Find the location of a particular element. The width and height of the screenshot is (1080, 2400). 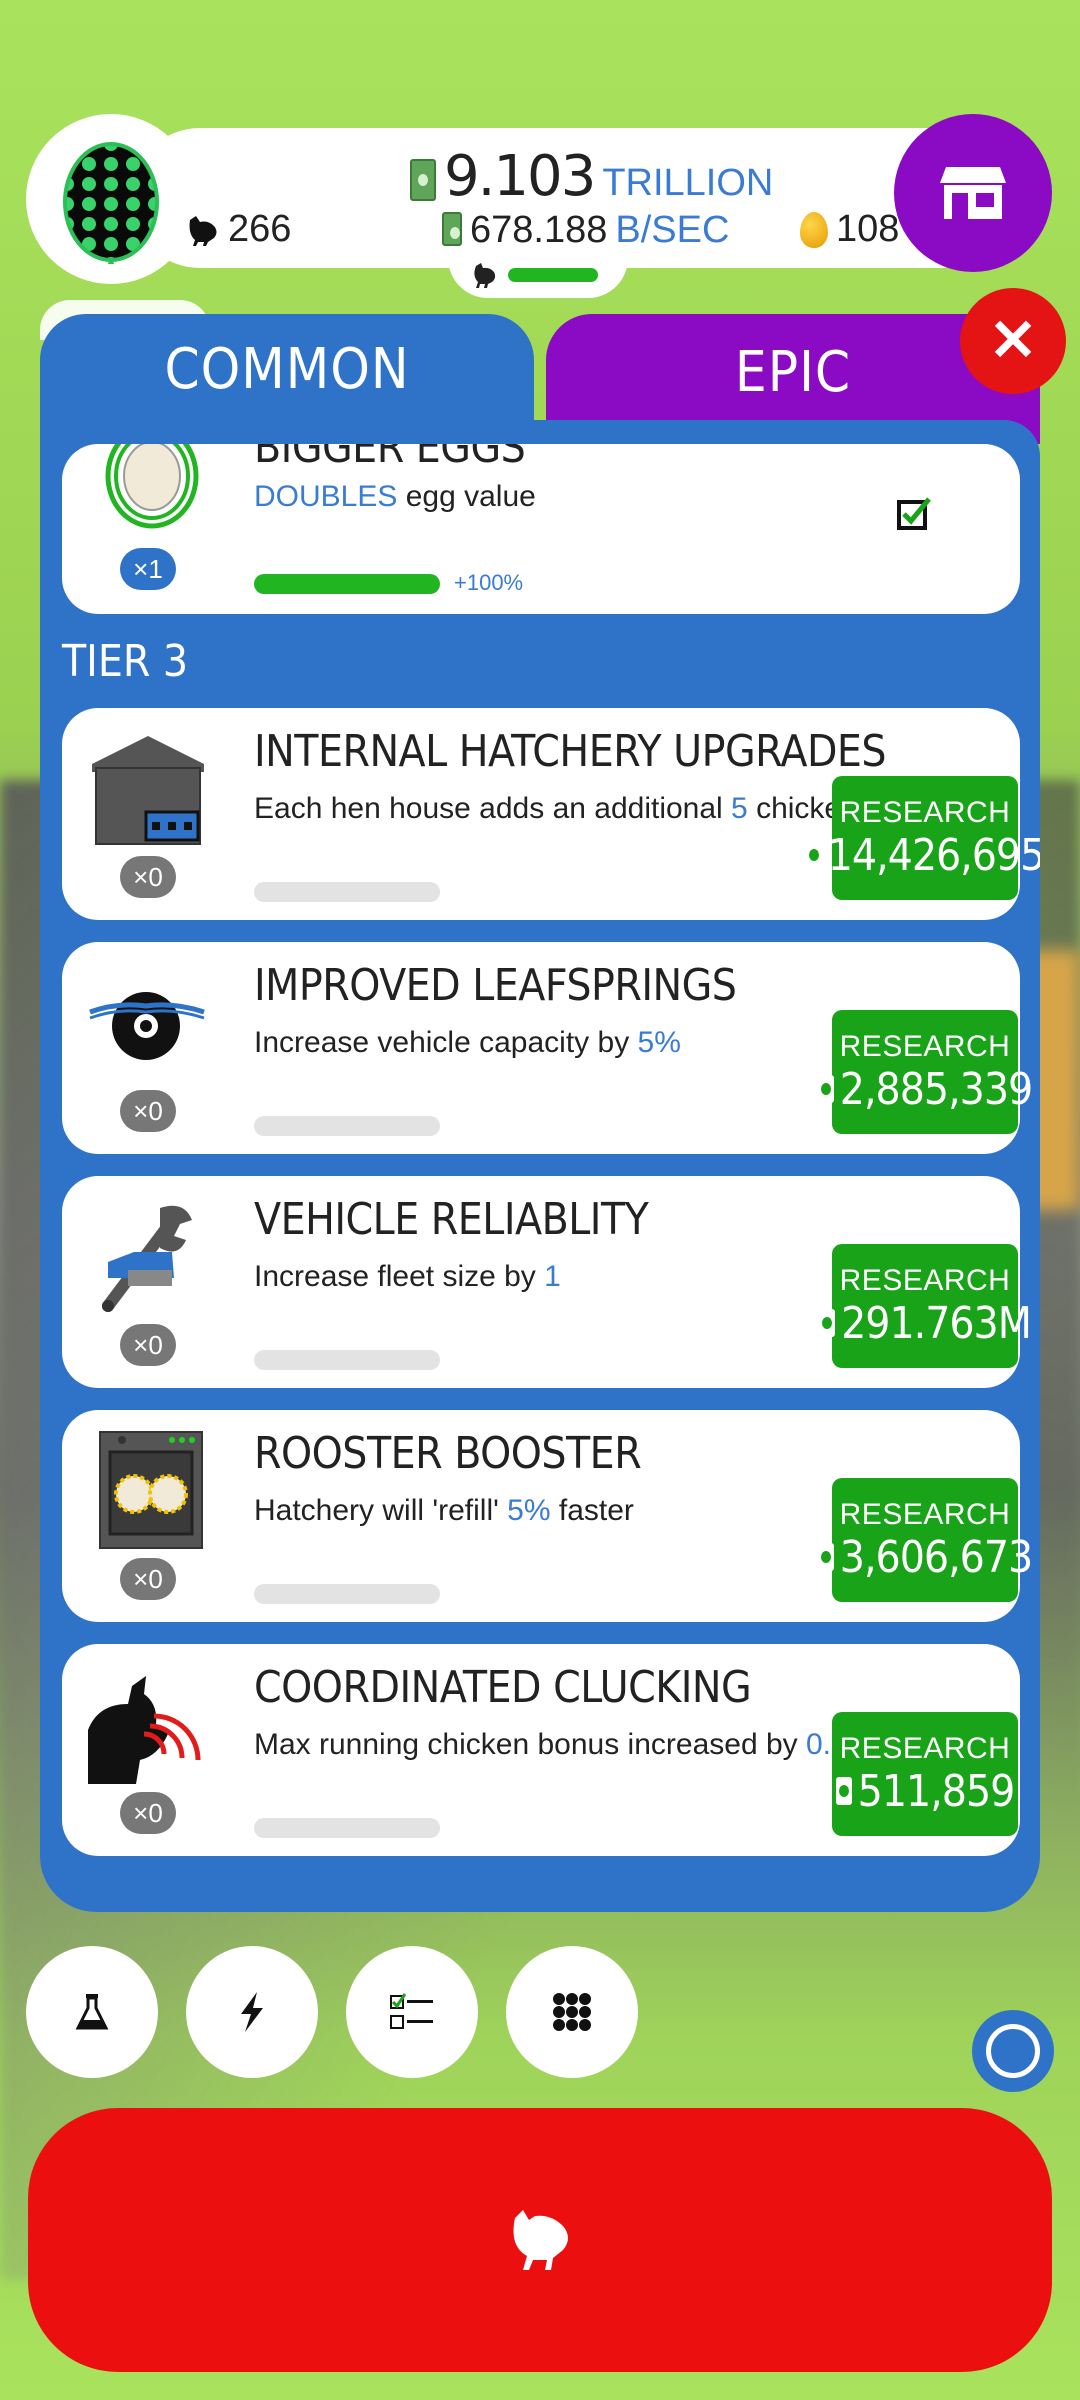

research-title: COORDINATED CLUCKING is located at coordinates (503, 1687).